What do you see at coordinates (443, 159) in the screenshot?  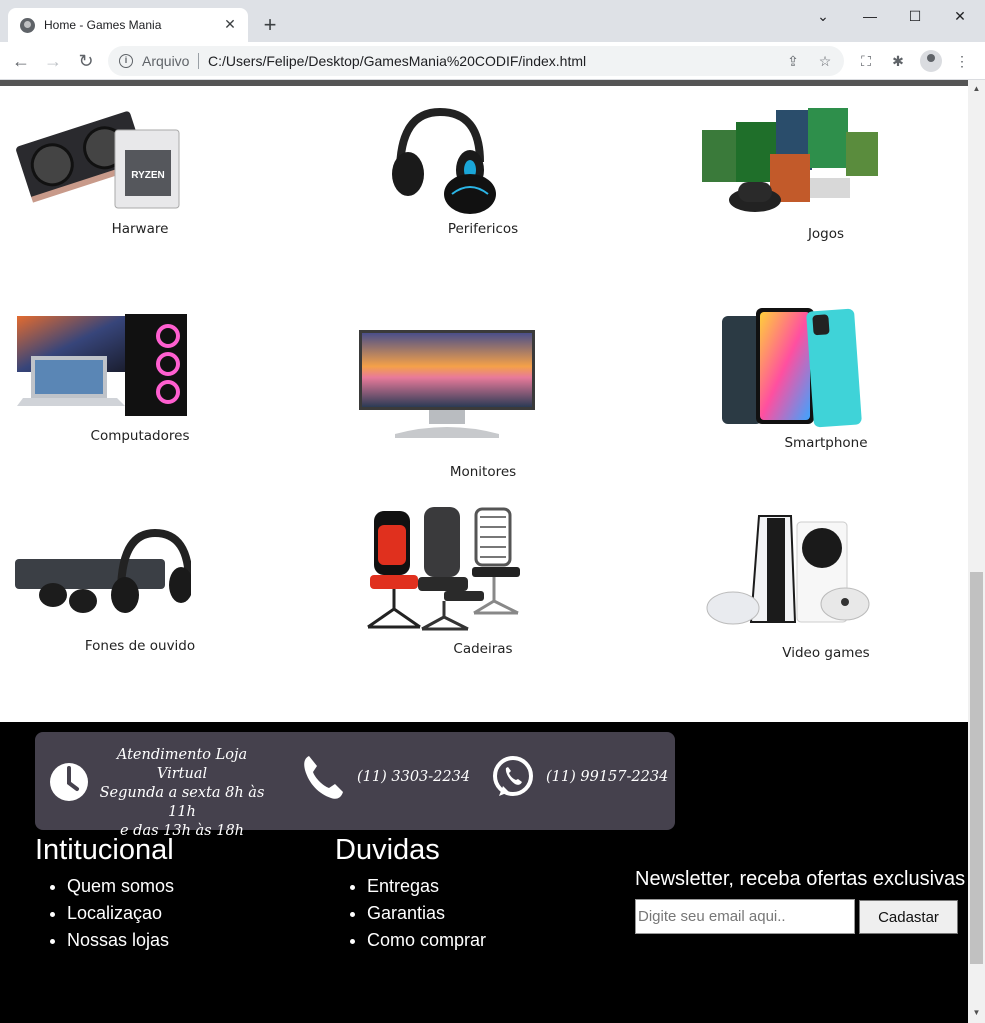 I see `peripherals-image` at bounding box center [443, 159].